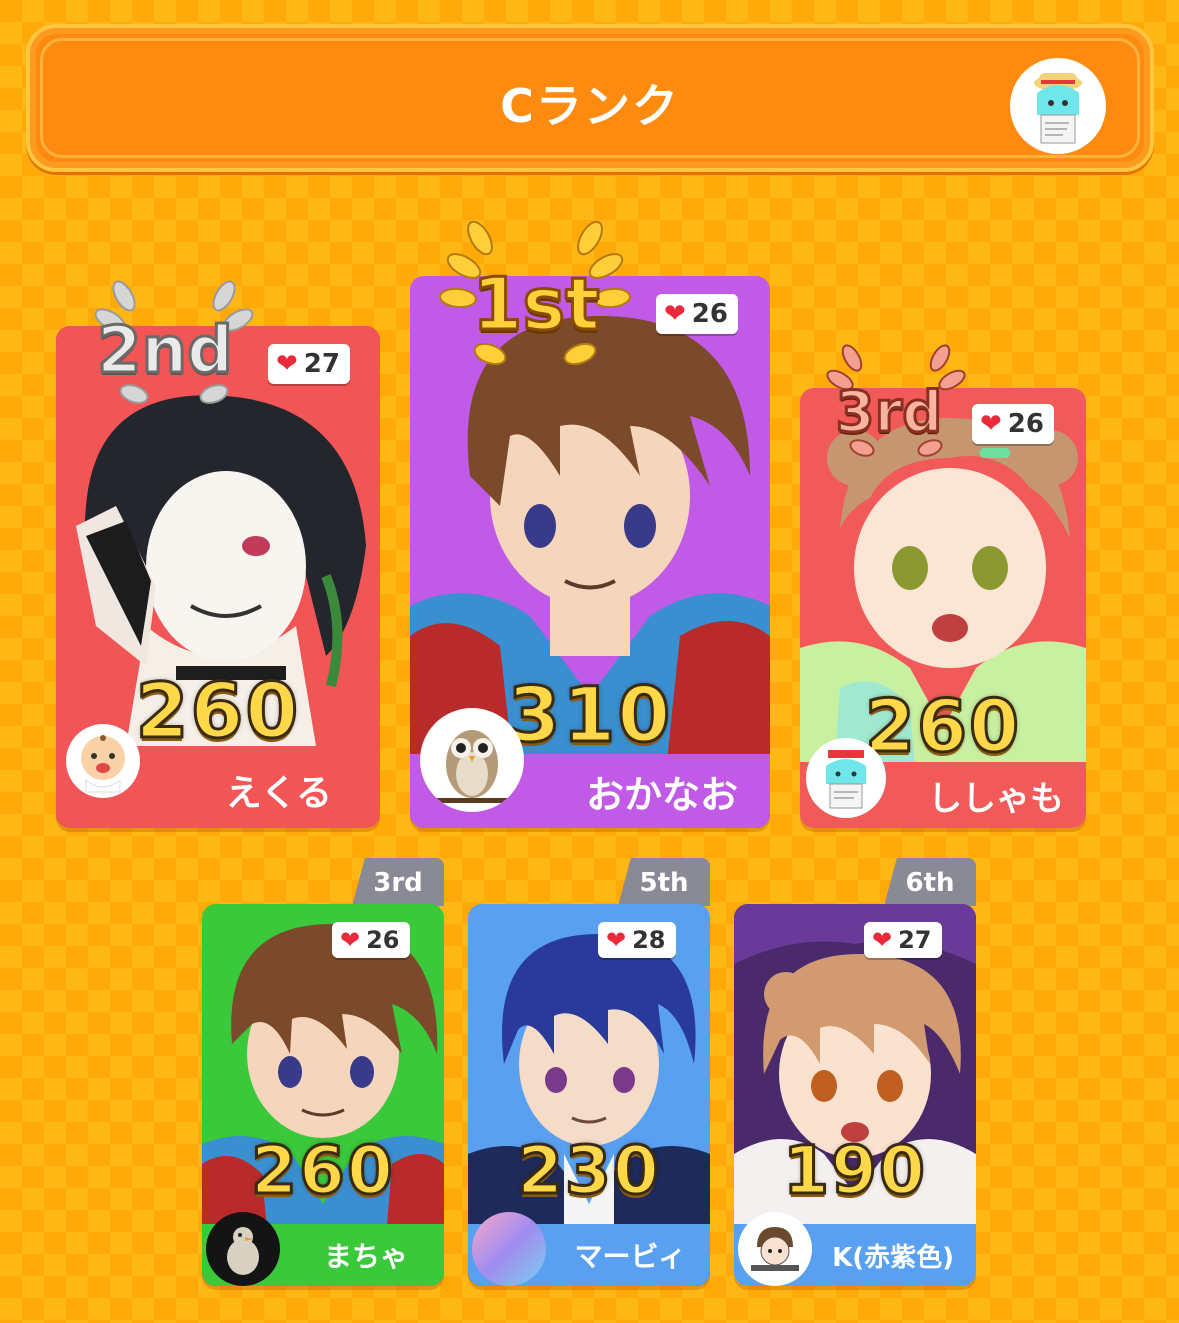  I want to click on rank-header: Cランク, so click(590, 98).